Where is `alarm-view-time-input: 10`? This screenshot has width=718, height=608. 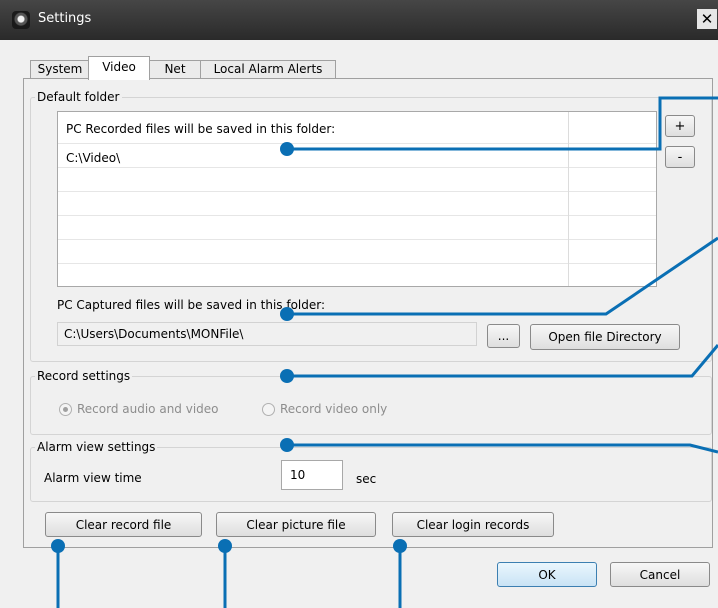
alarm-view-time-input: 10 is located at coordinates (312, 475).